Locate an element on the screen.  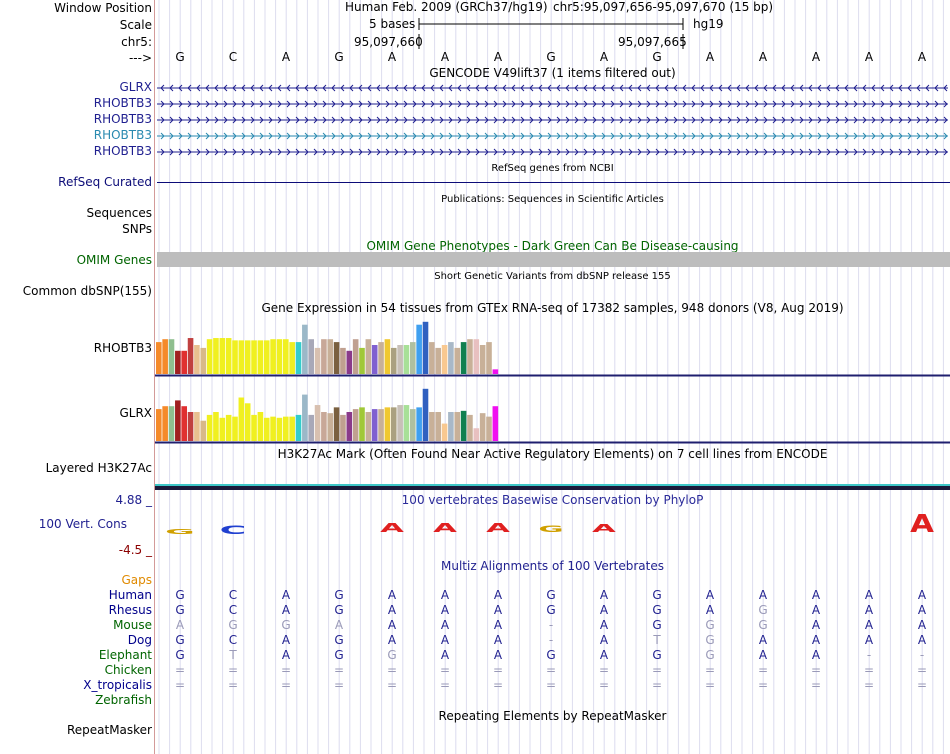
conservation-logo: GCAAAGAA is located at coordinates (552, 530).